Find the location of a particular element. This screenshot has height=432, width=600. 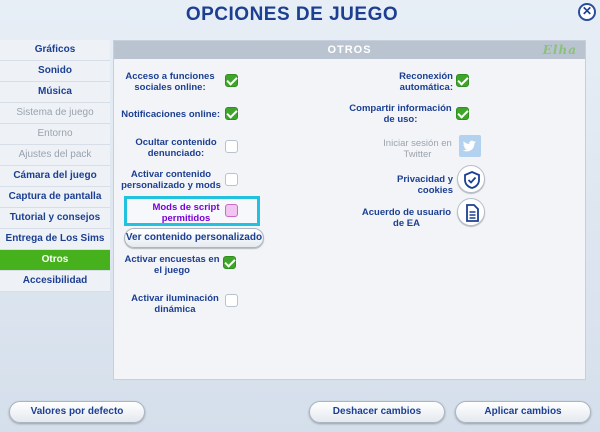

twitter-icon is located at coordinates (470, 146).